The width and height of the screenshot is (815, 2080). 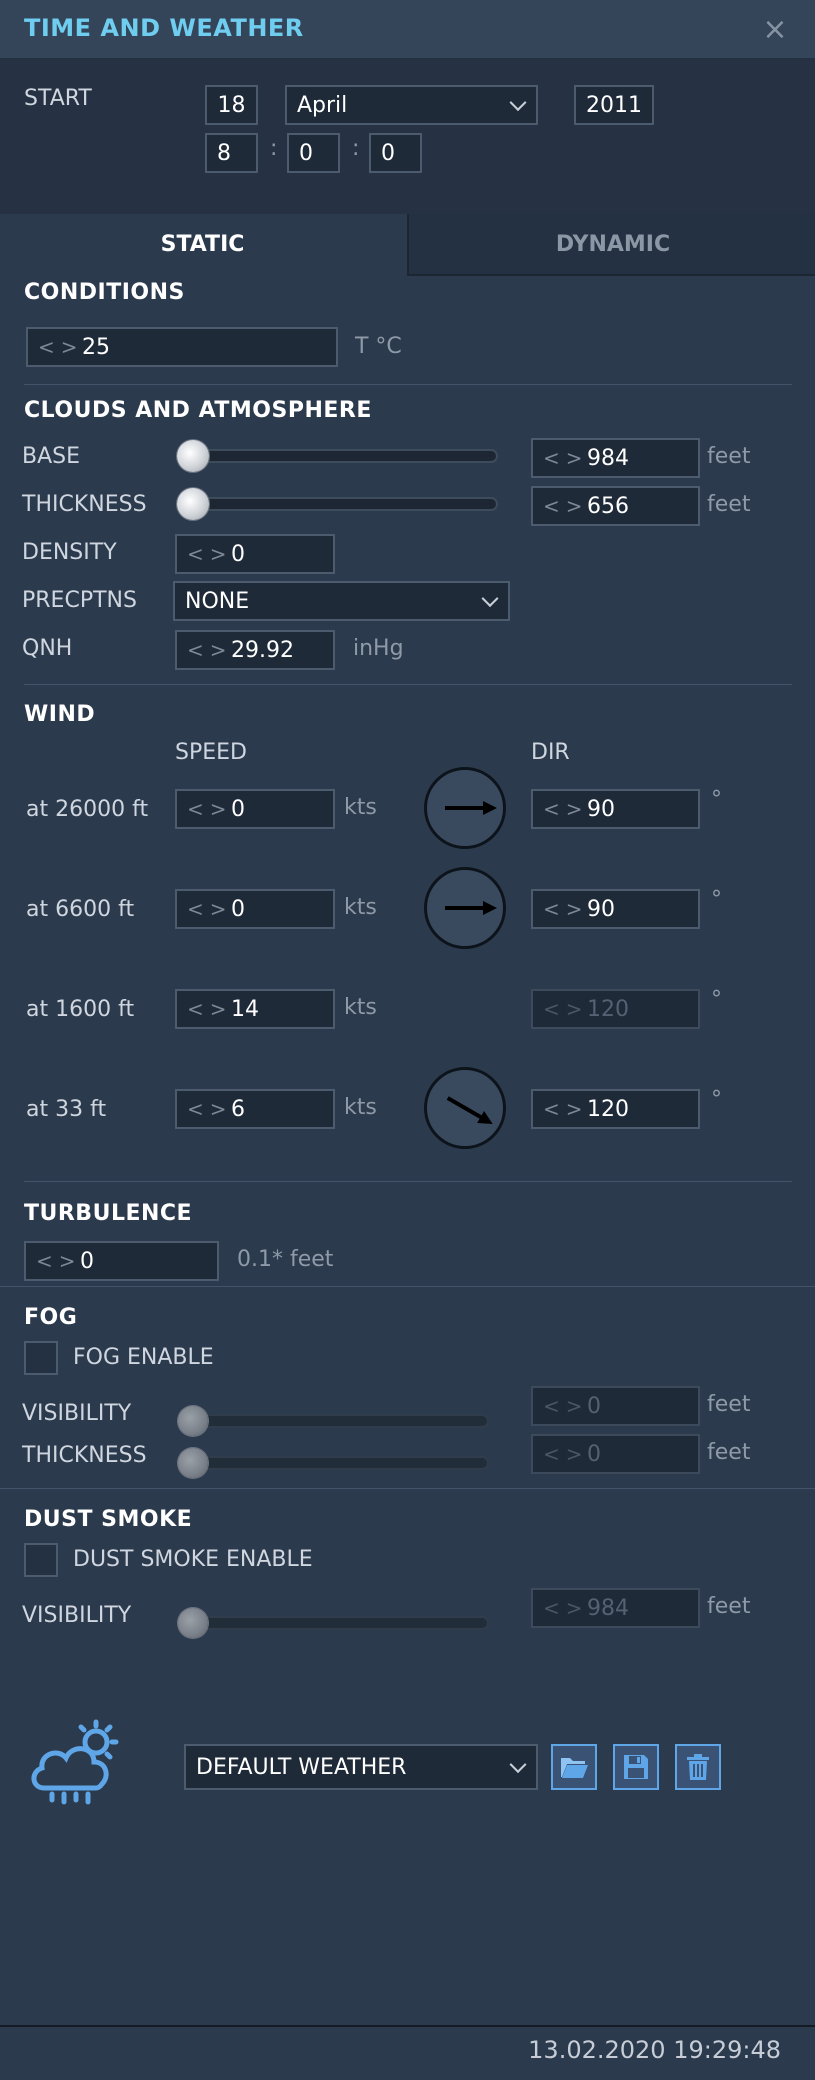 What do you see at coordinates (775, 29) in the screenshot?
I see `close-icon: ×` at bounding box center [775, 29].